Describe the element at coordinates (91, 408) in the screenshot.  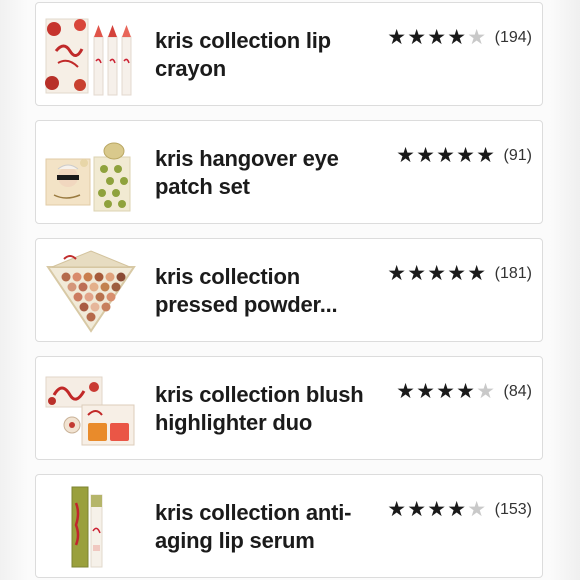
I see `product-image-blush-highlighter-duo` at that location.